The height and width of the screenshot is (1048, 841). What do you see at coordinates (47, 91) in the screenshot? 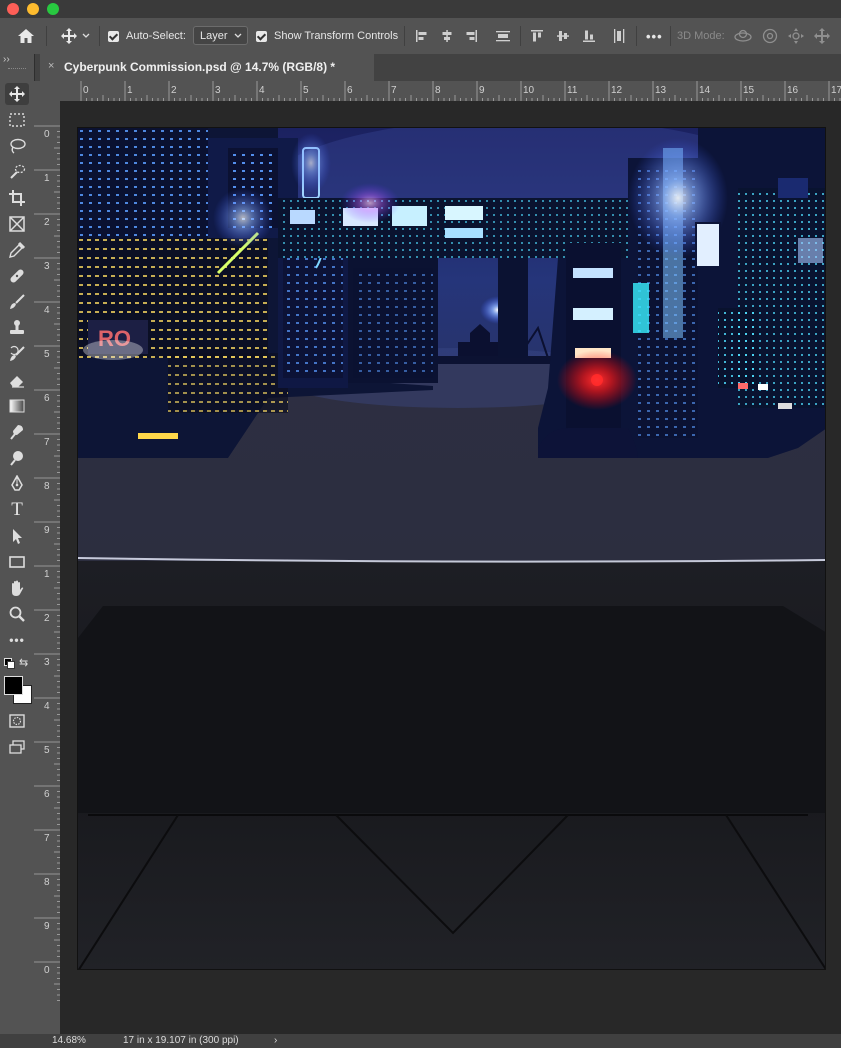
I see `ruler-origin` at bounding box center [47, 91].